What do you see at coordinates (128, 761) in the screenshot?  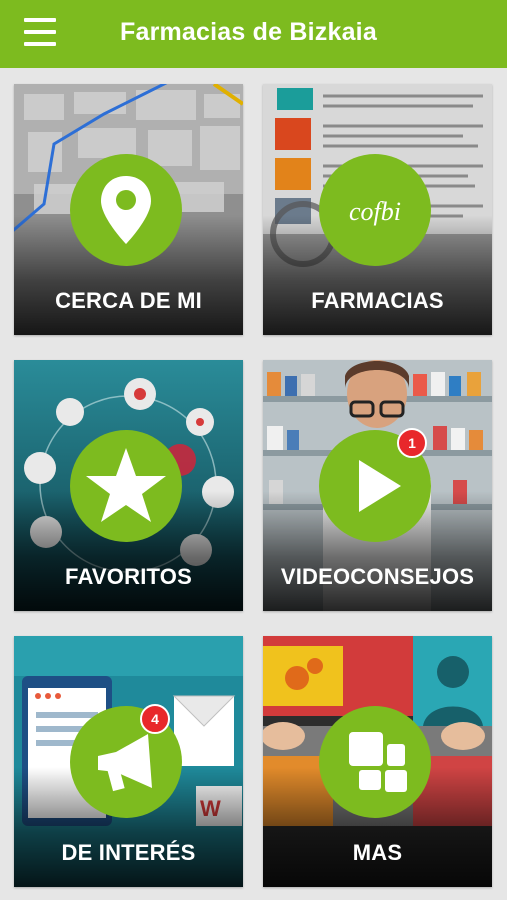 I see `tile-de-interes: W 4 DE INTERÉS` at bounding box center [128, 761].